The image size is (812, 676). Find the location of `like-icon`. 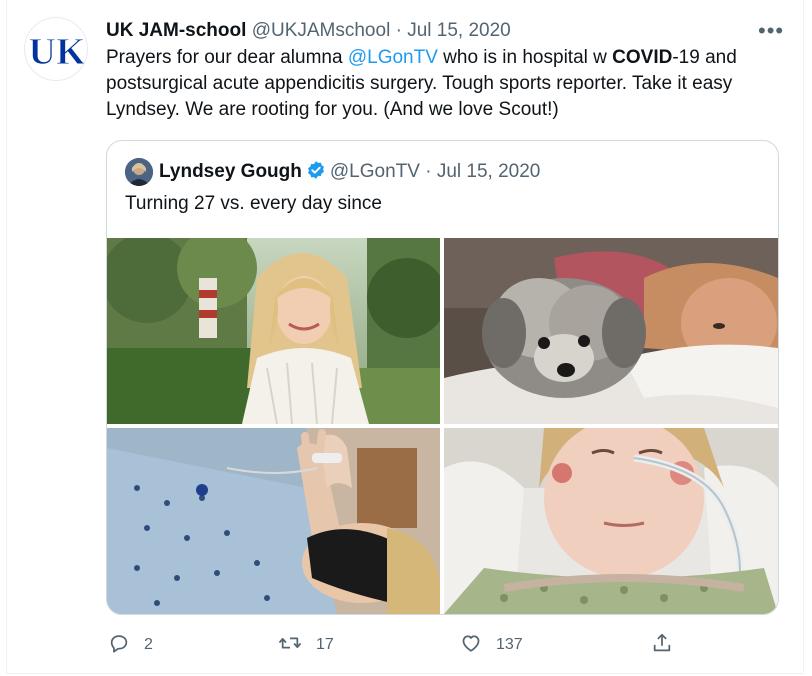

like-icon is located at coordinates (471, 645).